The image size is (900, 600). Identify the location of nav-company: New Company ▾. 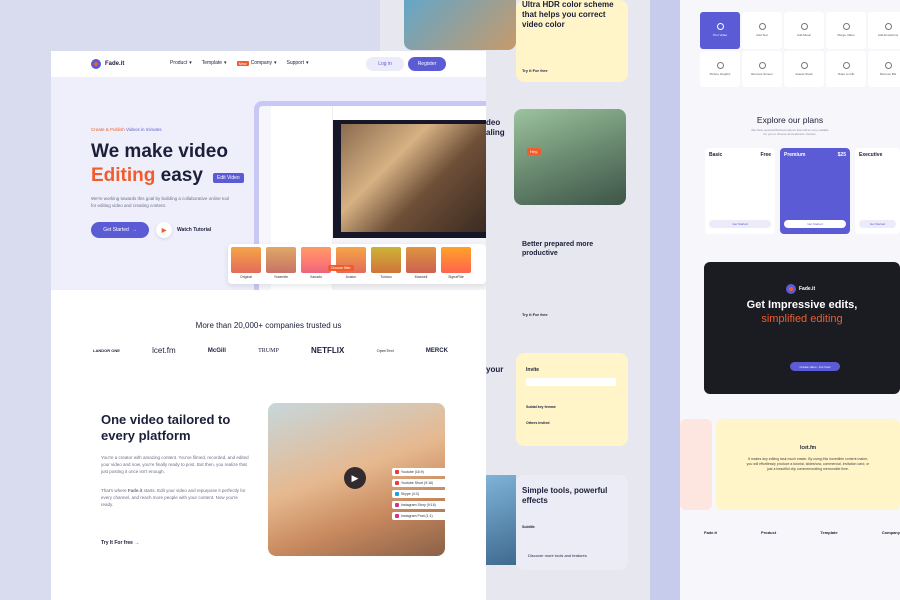
(256, 63).